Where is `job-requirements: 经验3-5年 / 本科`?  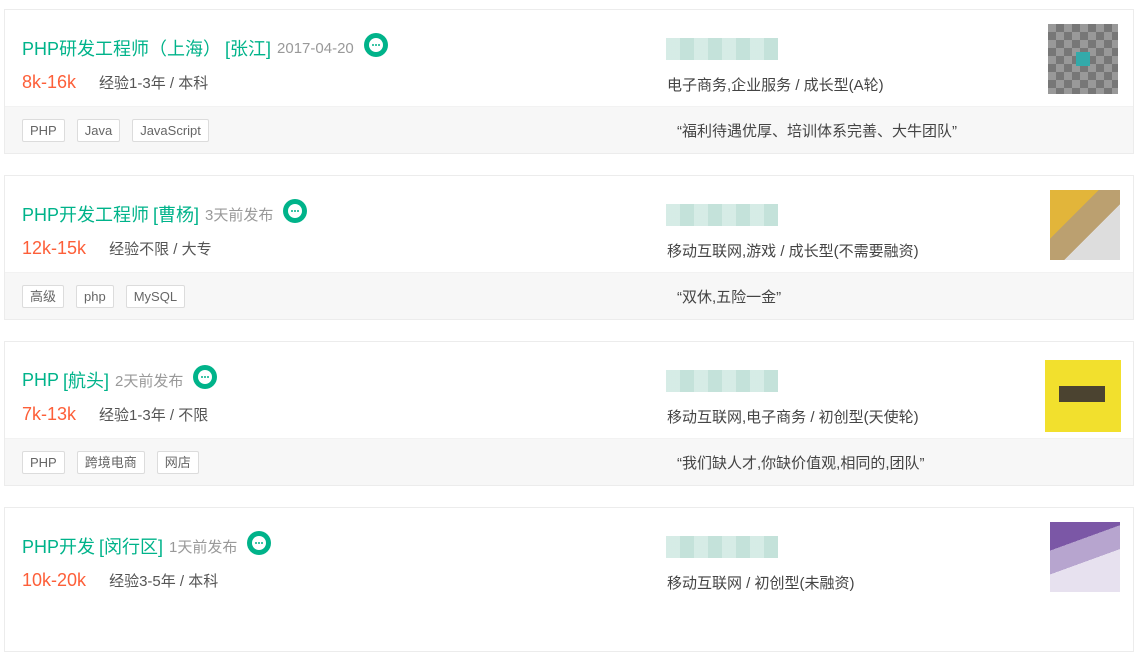
job-requirements: 经验3-5年 / 本科 is located at coordinates (164, 581).